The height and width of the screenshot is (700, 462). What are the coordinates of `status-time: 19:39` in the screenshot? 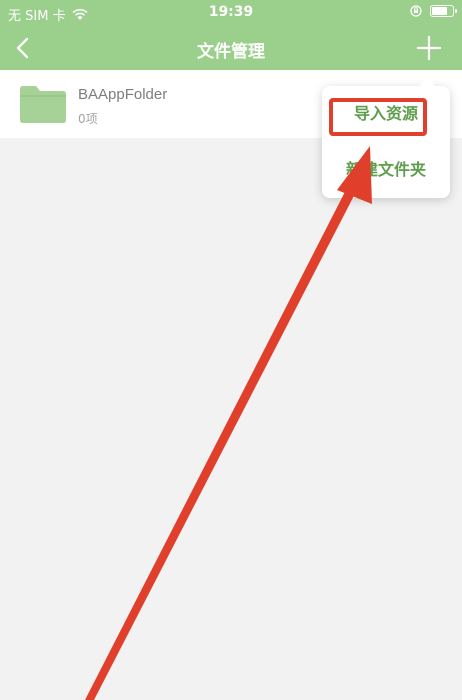 It's located at (231, 12).